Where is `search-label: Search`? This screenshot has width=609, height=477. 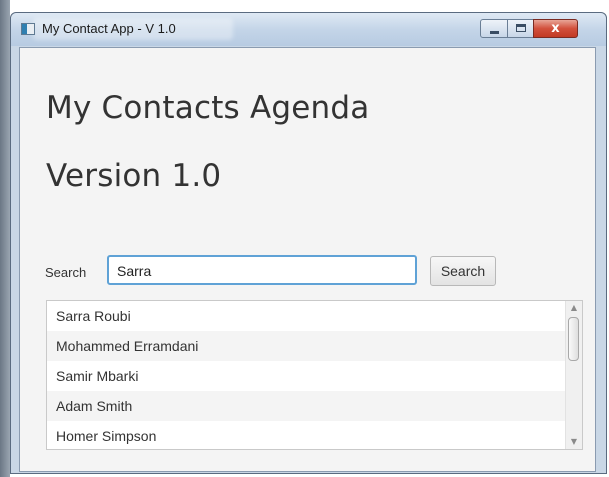
search-label: Search is located at coordinates (66, 272).